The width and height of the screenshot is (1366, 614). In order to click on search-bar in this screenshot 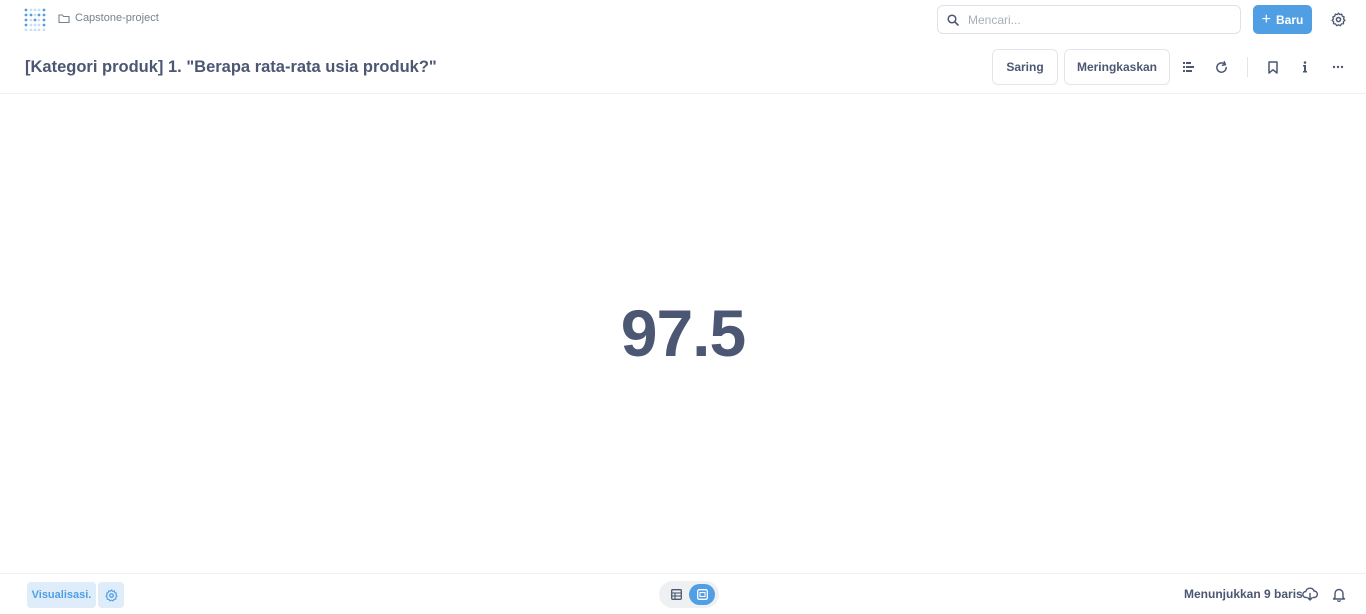, I will do `click(1089, 19)`.